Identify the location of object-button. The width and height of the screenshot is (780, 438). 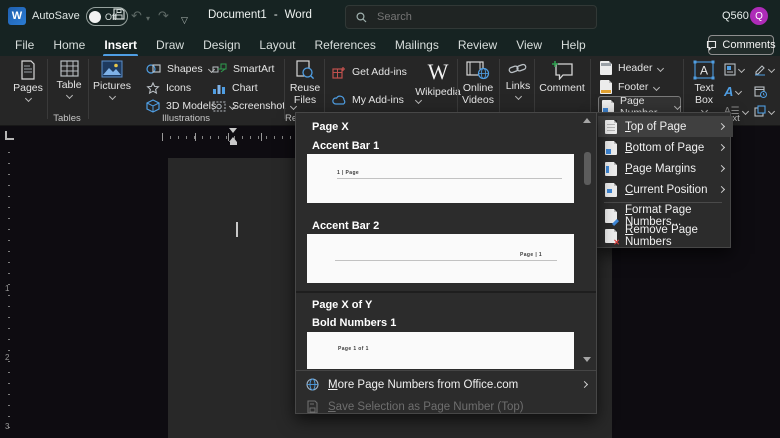
(765, 111).